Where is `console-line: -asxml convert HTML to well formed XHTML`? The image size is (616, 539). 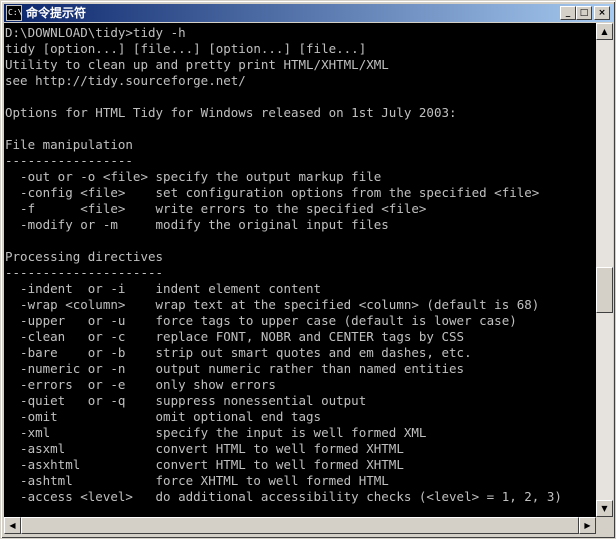
console-line: -asxml convert HTML to well formed XHTML is located at coordinates (204, 448).